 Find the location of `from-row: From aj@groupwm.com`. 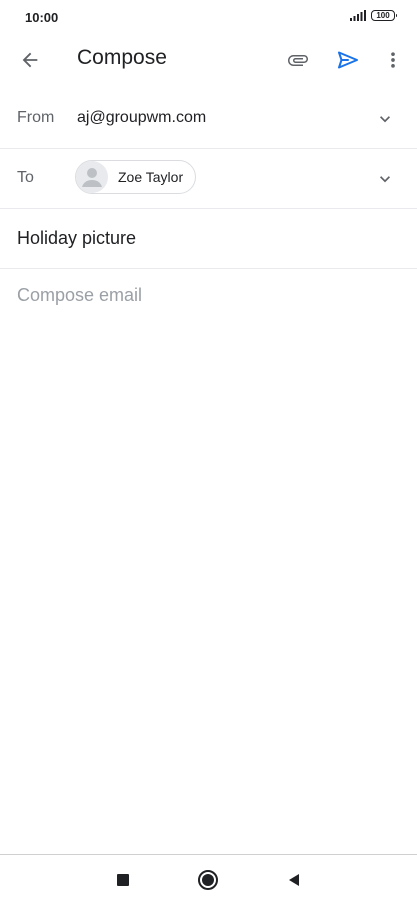

from-row: From aj@groupwm.com is located at coordinates (208, 119).